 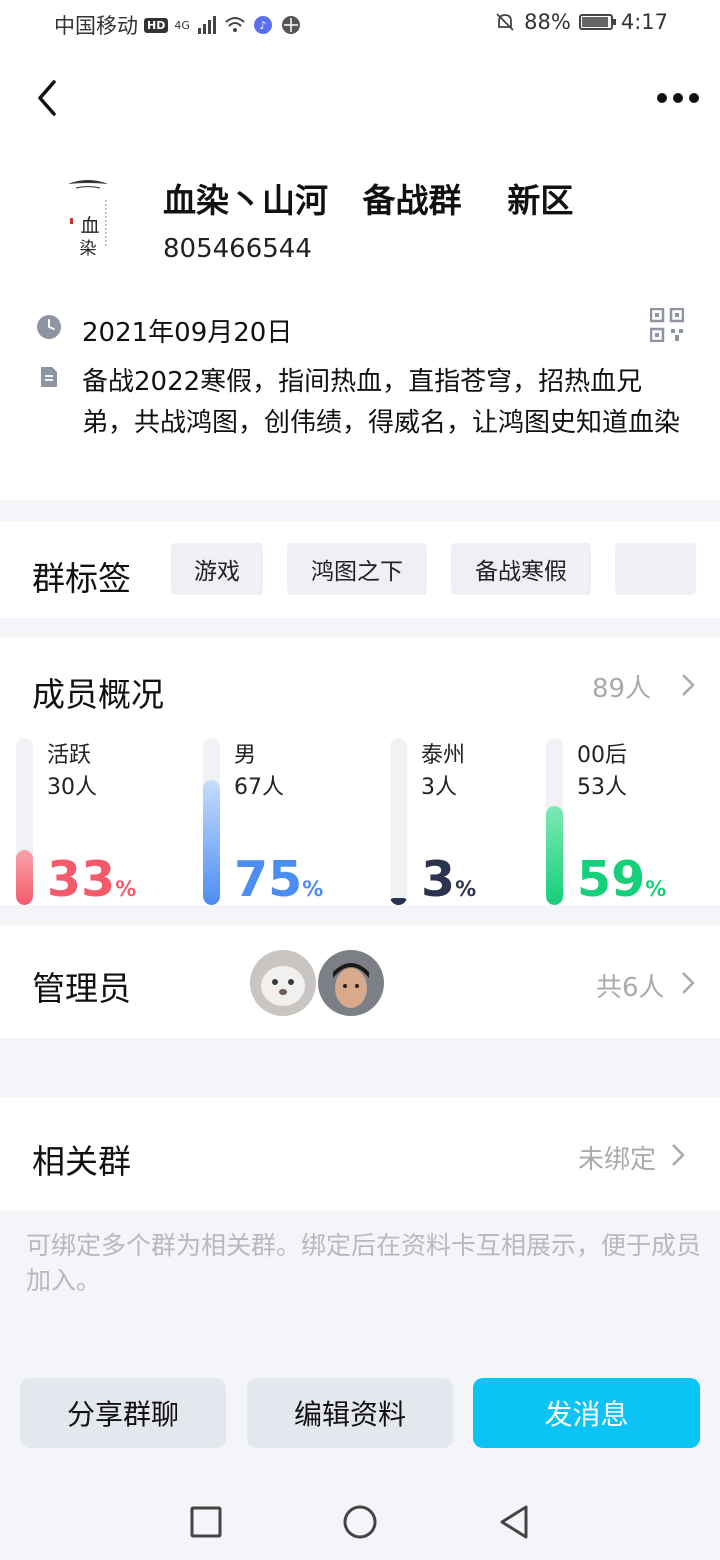 What do you see at coordinates (350, 1413) in the screenshot?
I see `edit-profile-button: 编辑资料` at bounding box center [350, 1413].